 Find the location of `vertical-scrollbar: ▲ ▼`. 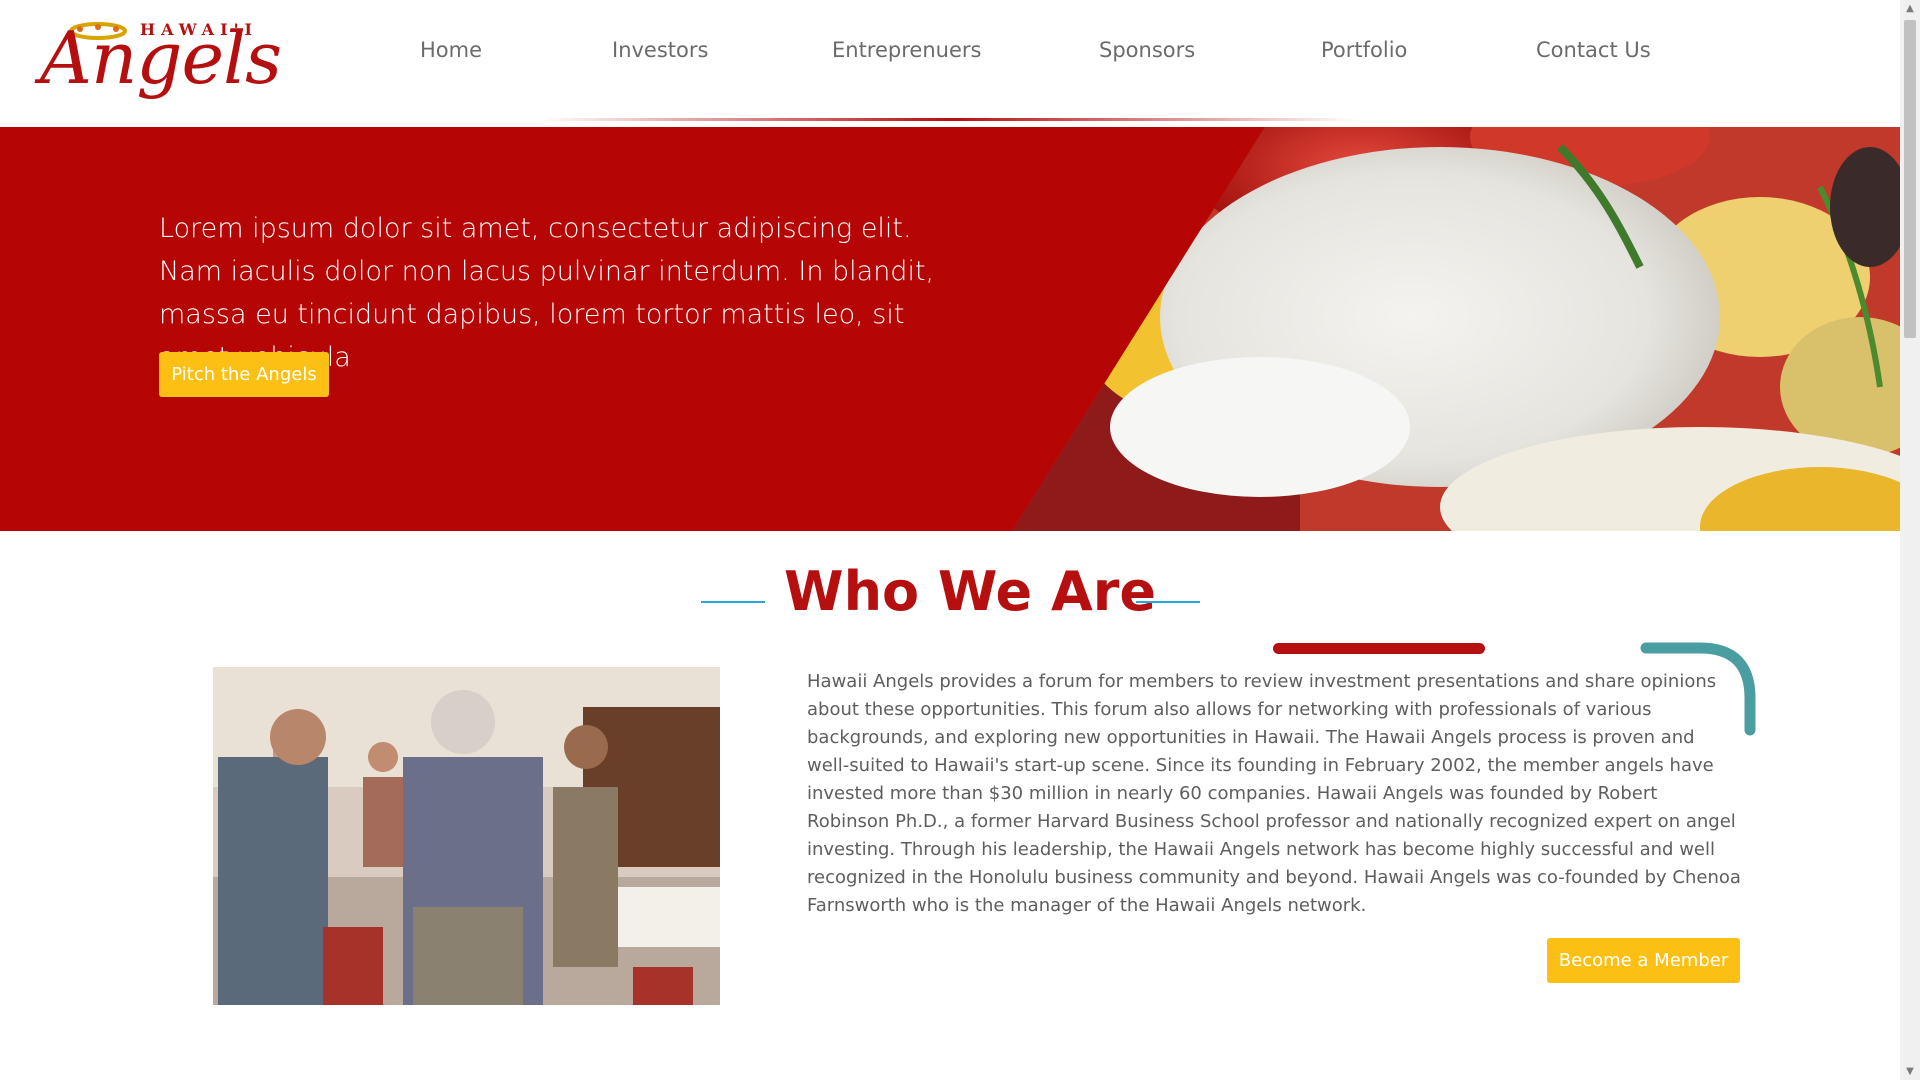

vertical-scrollbar: ▲ ▼ is located at coordinates (1910, 540).